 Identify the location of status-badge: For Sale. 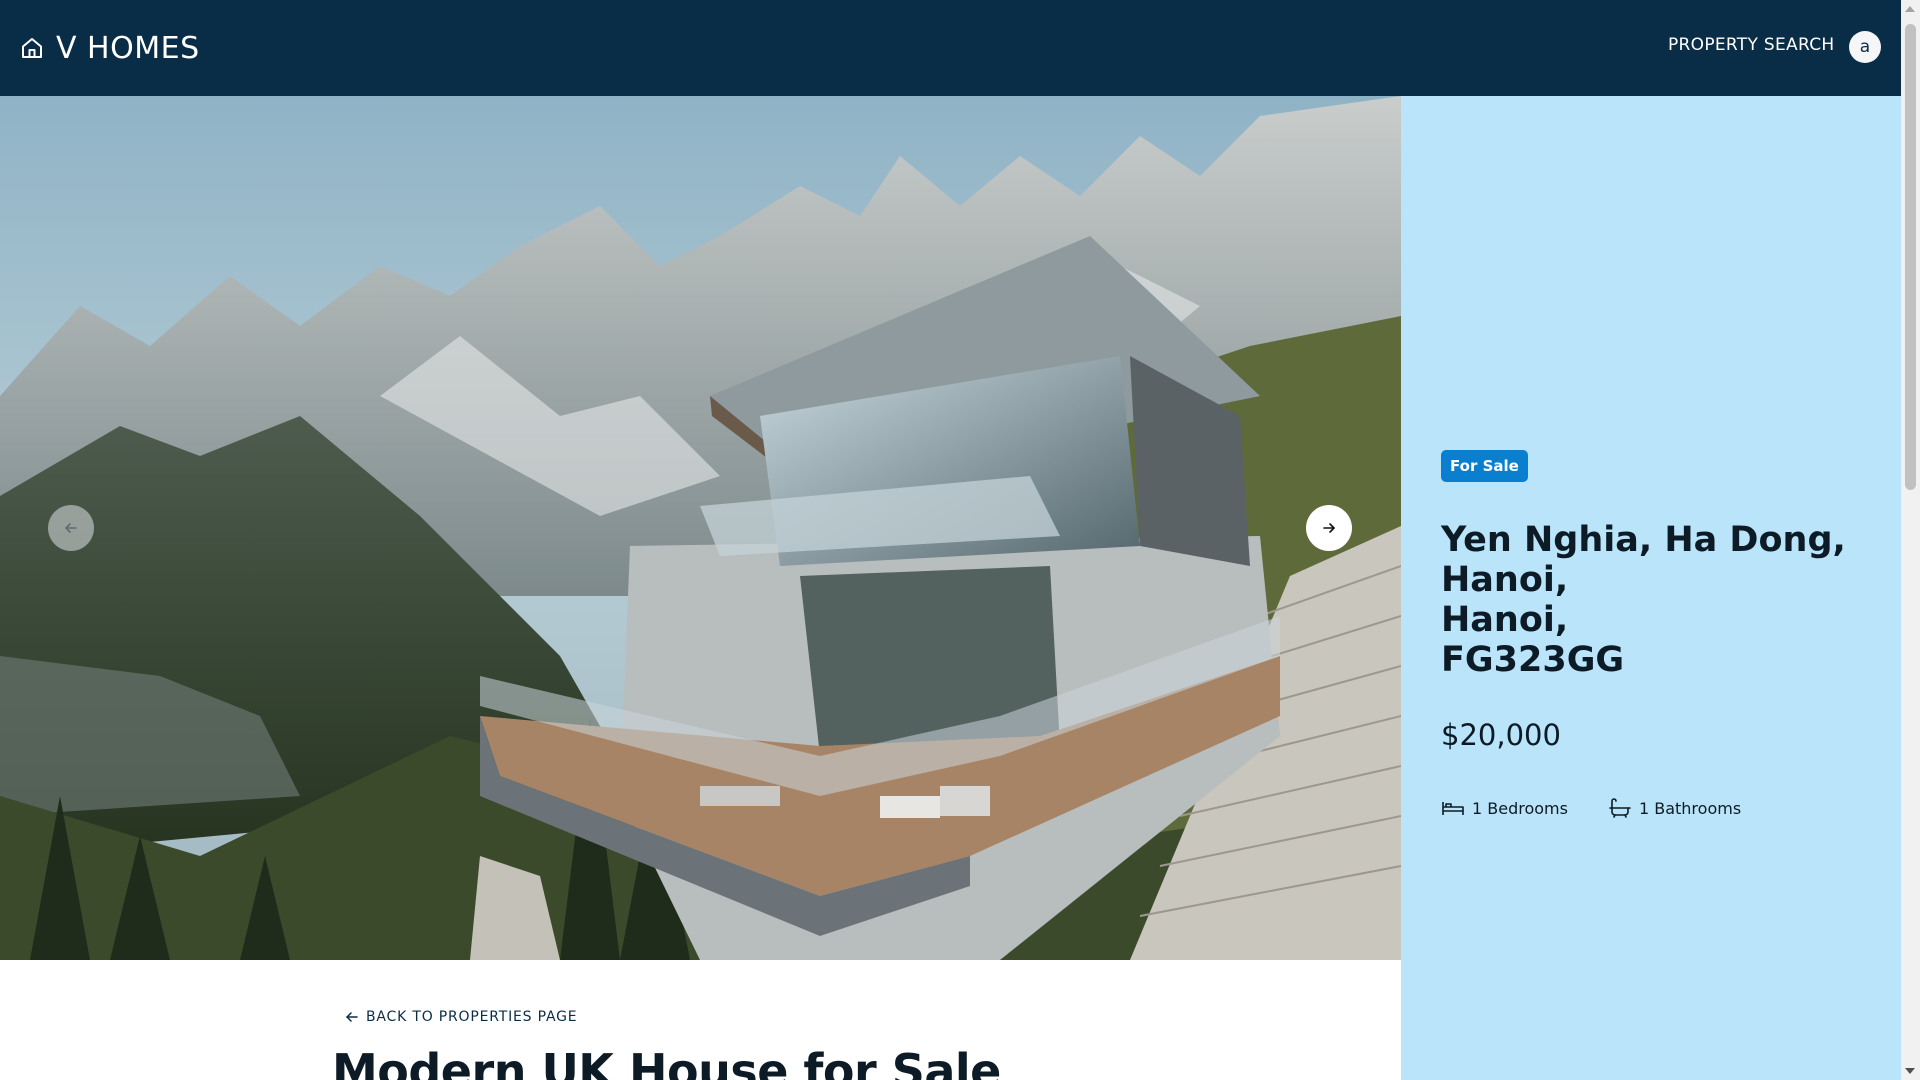
(1484, 466).